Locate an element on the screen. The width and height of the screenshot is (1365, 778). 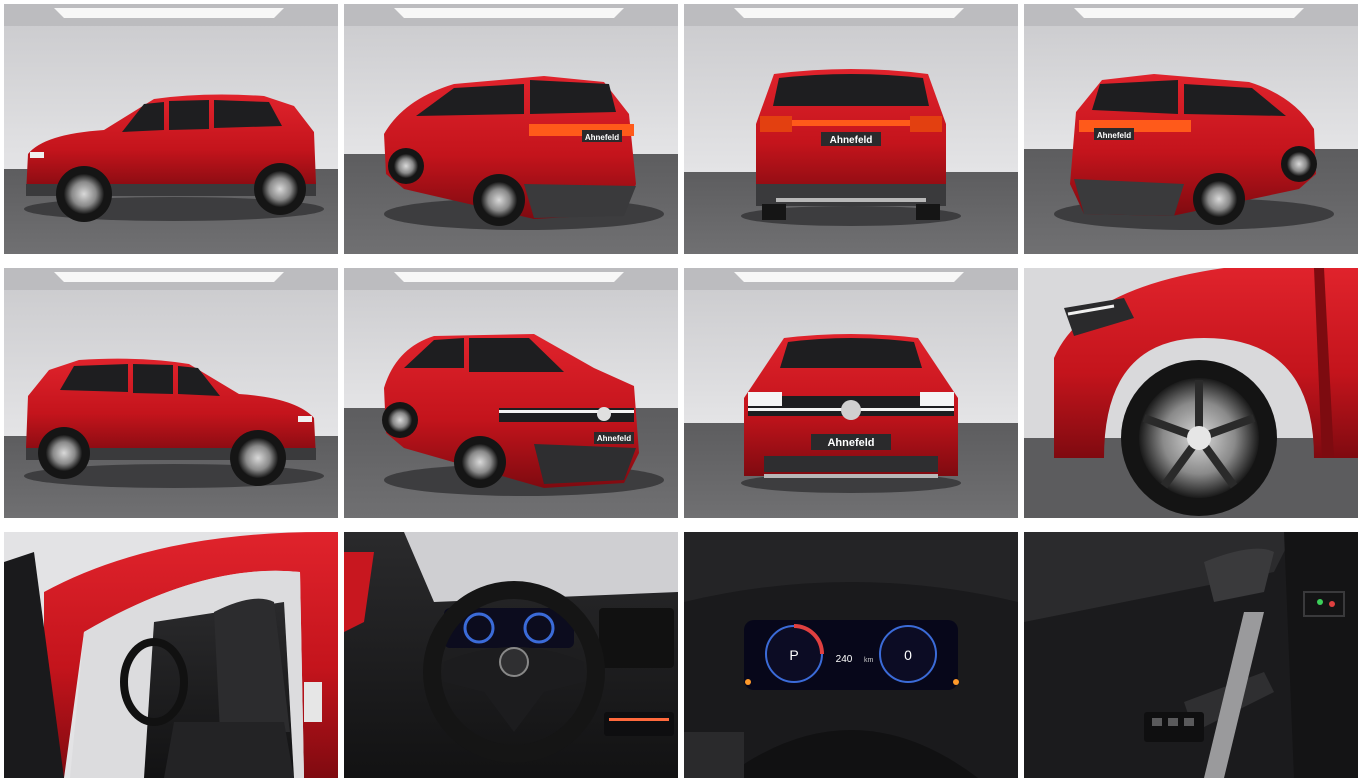
instrument-cluster-image: P 240 km 0 is located at coordinates (851, 655).